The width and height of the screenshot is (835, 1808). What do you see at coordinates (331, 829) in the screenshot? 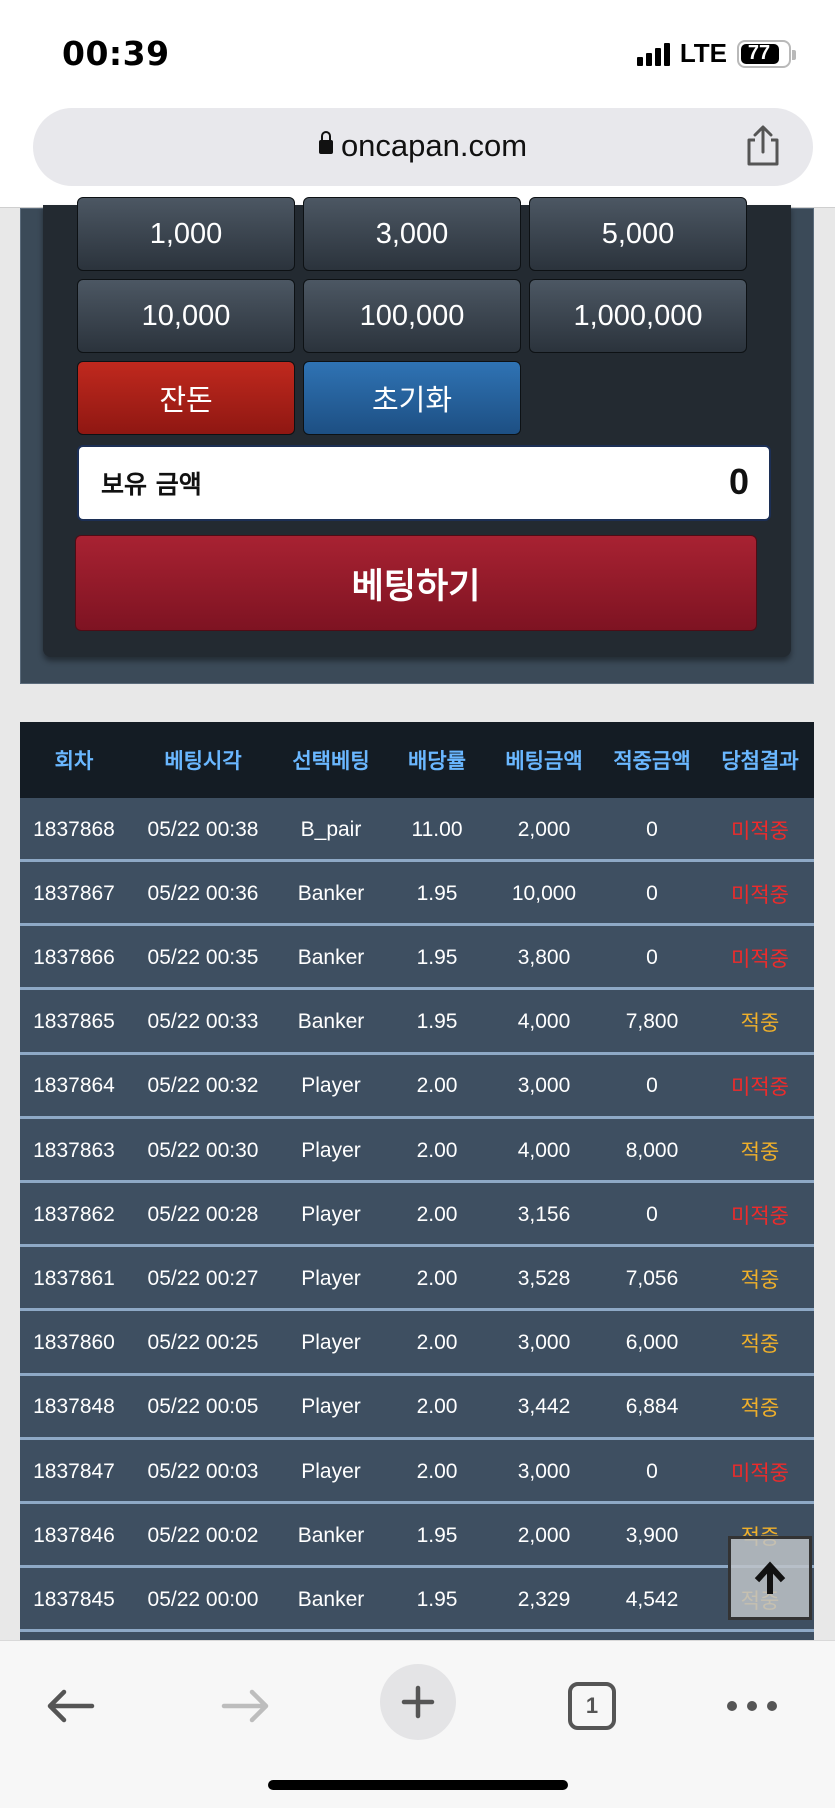
I see `cell-pick: B_pair` at bounding box center [331, 829].